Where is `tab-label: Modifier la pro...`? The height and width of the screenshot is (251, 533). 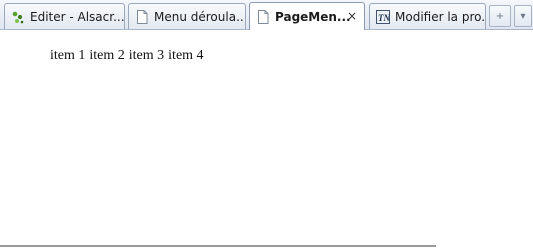 tab-label: Modifier la pro... is located at coordinates (440, 16).